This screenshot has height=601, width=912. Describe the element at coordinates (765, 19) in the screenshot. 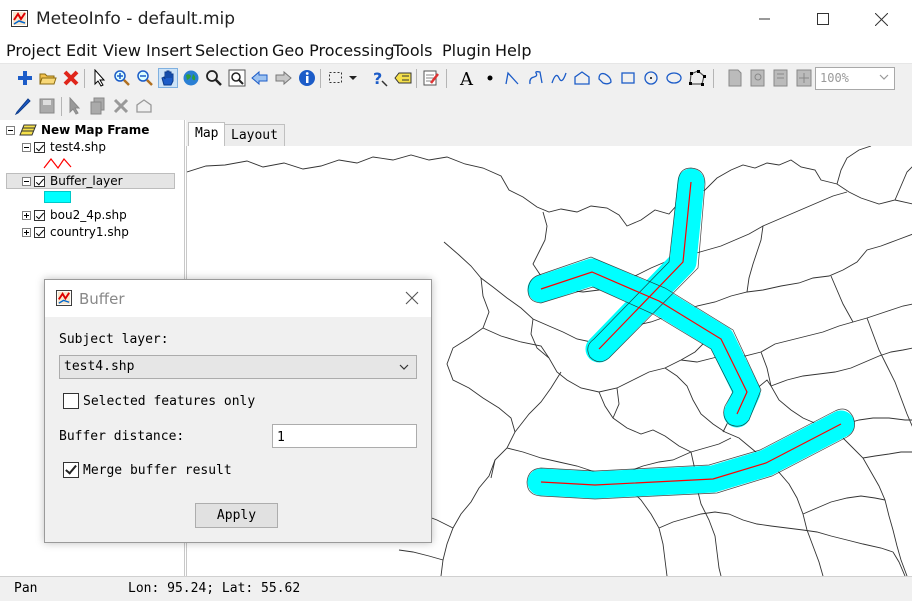

I see `minimize-button` at that location.